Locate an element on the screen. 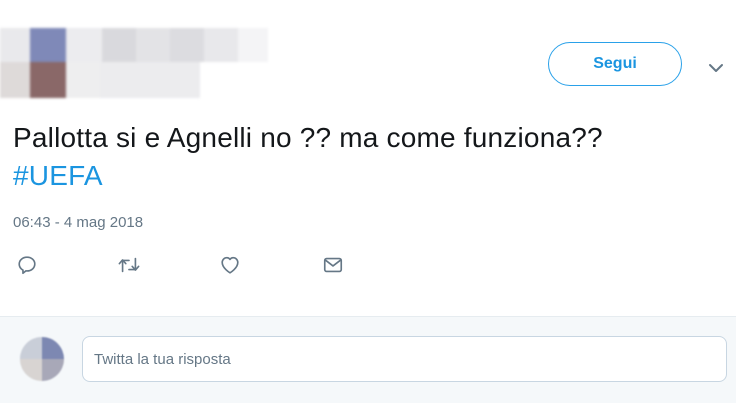 The width and height of the screenshot is (736, 403). retweet-icon is located at coordinates (129, 265).